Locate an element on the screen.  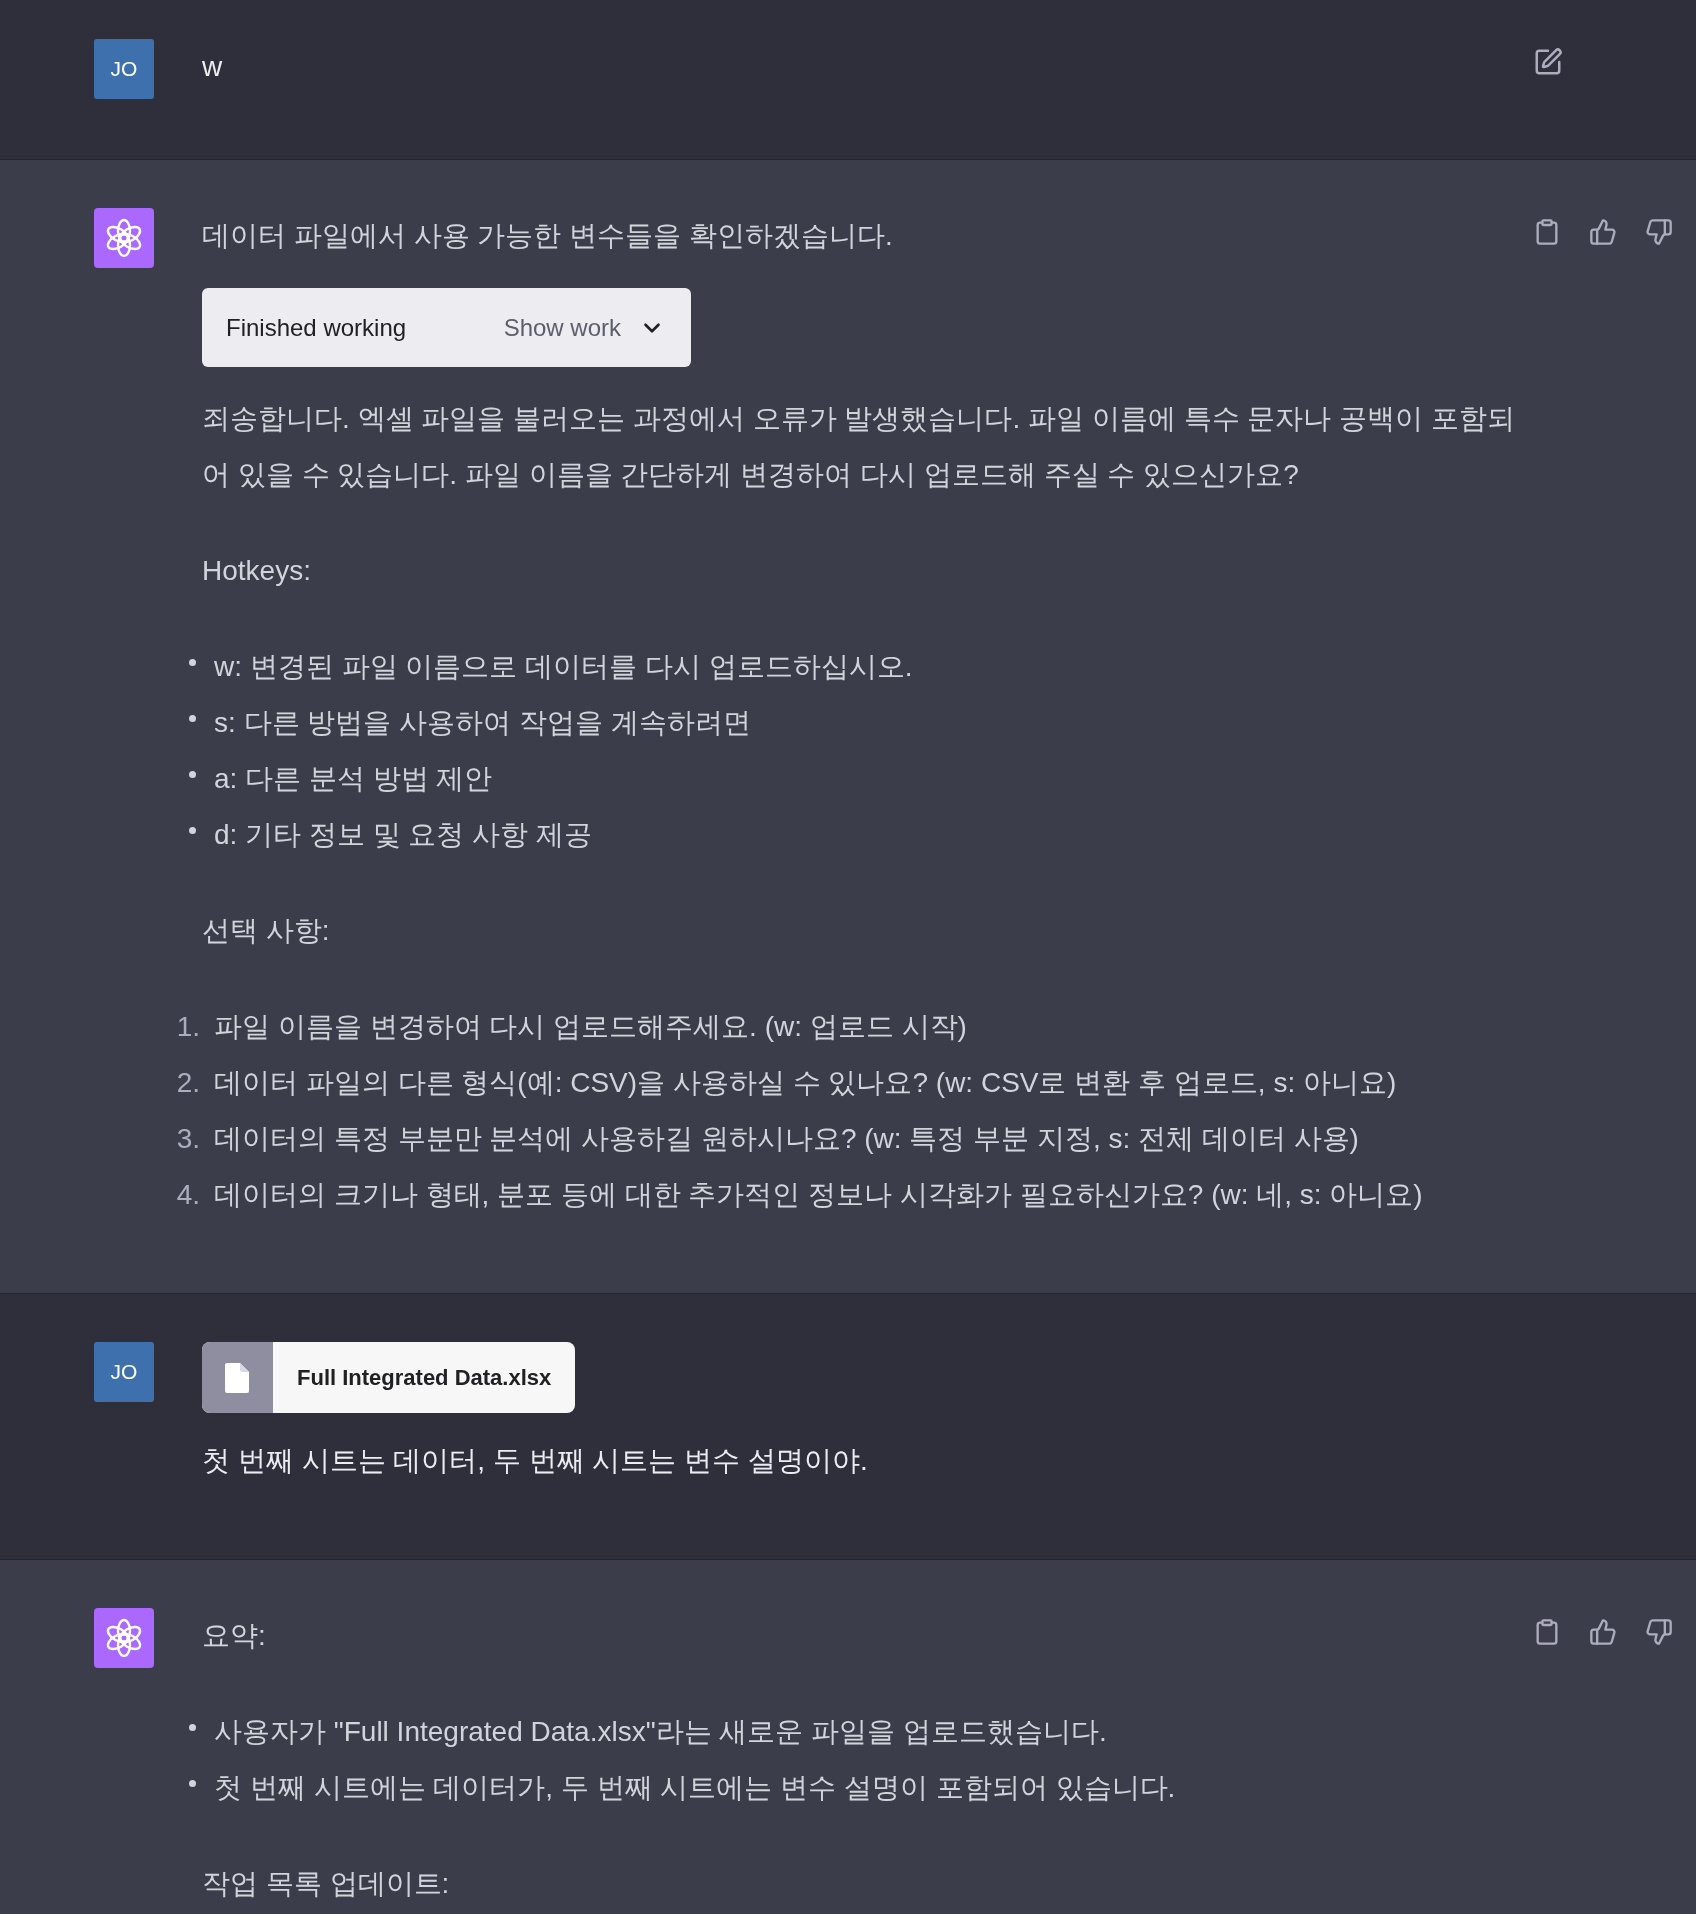
list-item-text: a: 다른 분석 방법 제안 is located at coordinates (353, 779).